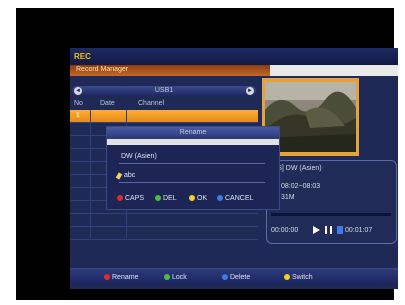 The image size is (405, 305). Describe the element at coordinates (135, 198) in the screenshot. I see `caps-label: CAPS` at that location.